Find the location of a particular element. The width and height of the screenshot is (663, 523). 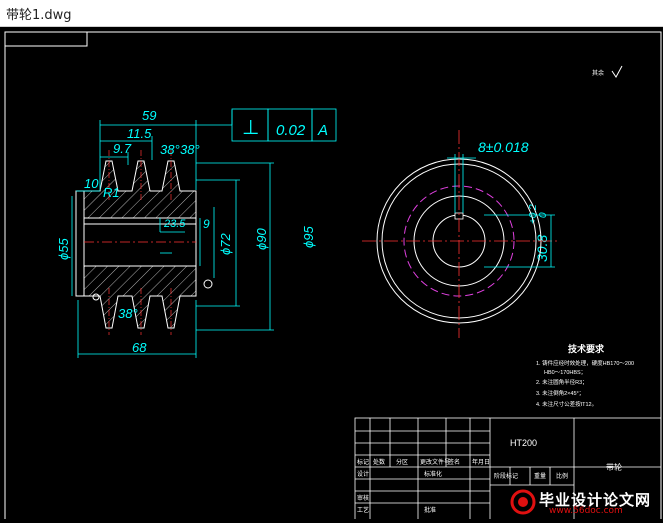

dim-95: ϕ95 is located at coordinates (308, 237).